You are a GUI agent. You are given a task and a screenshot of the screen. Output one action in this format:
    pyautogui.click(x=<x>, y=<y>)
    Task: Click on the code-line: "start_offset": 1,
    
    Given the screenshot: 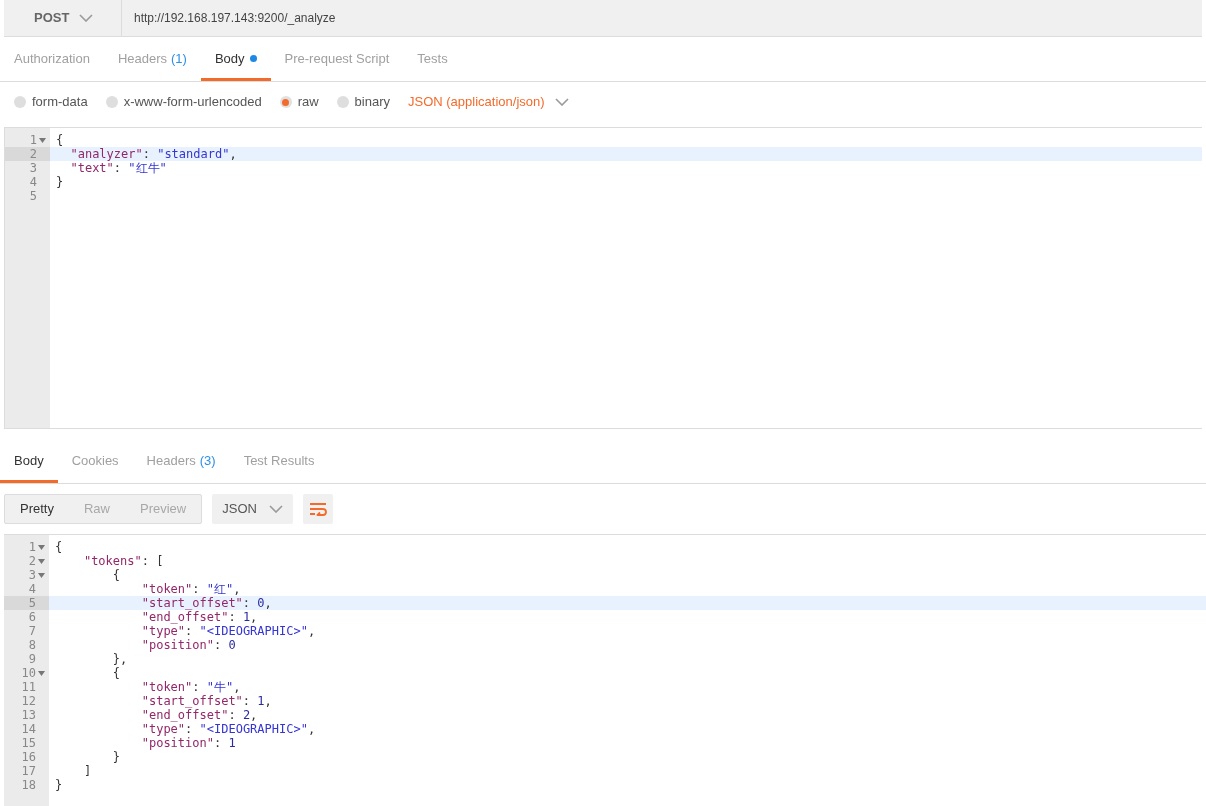 What is the action you would take?
    pyautogui.click(x=206, y=701)
    